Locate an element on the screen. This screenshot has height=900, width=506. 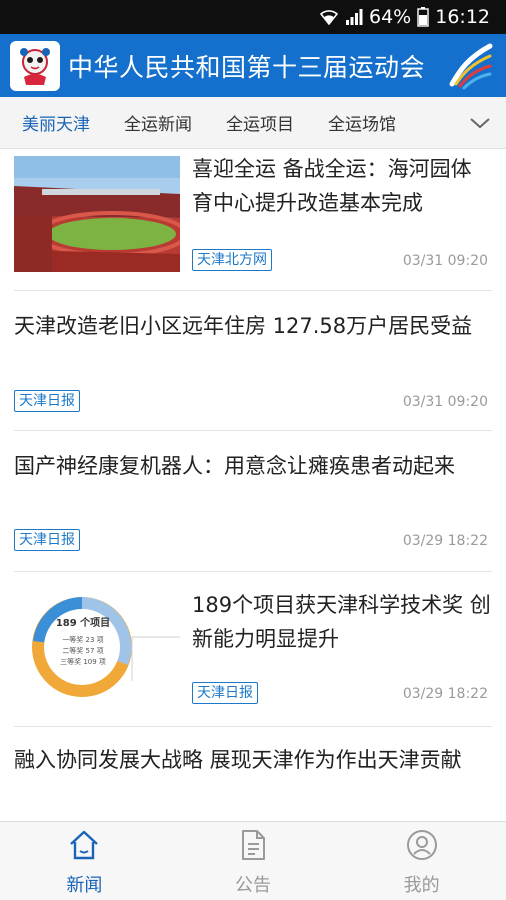
nav-news: 新闻 is located at coordinates (84, 861).